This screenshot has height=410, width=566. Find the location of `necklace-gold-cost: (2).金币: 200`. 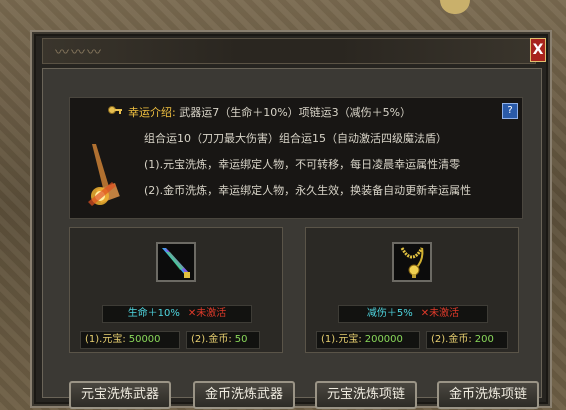

necklace-gold-cost: (2).金币: 200 is located at coordinates (467, 340).